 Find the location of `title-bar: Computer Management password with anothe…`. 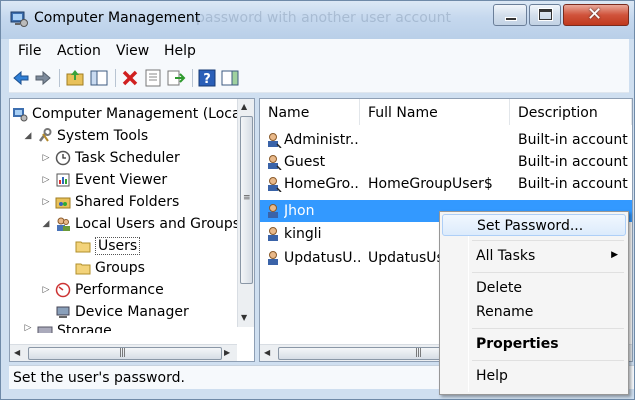

title-bar: Computer Management password with anothe… is located at coordinates (317, 20).